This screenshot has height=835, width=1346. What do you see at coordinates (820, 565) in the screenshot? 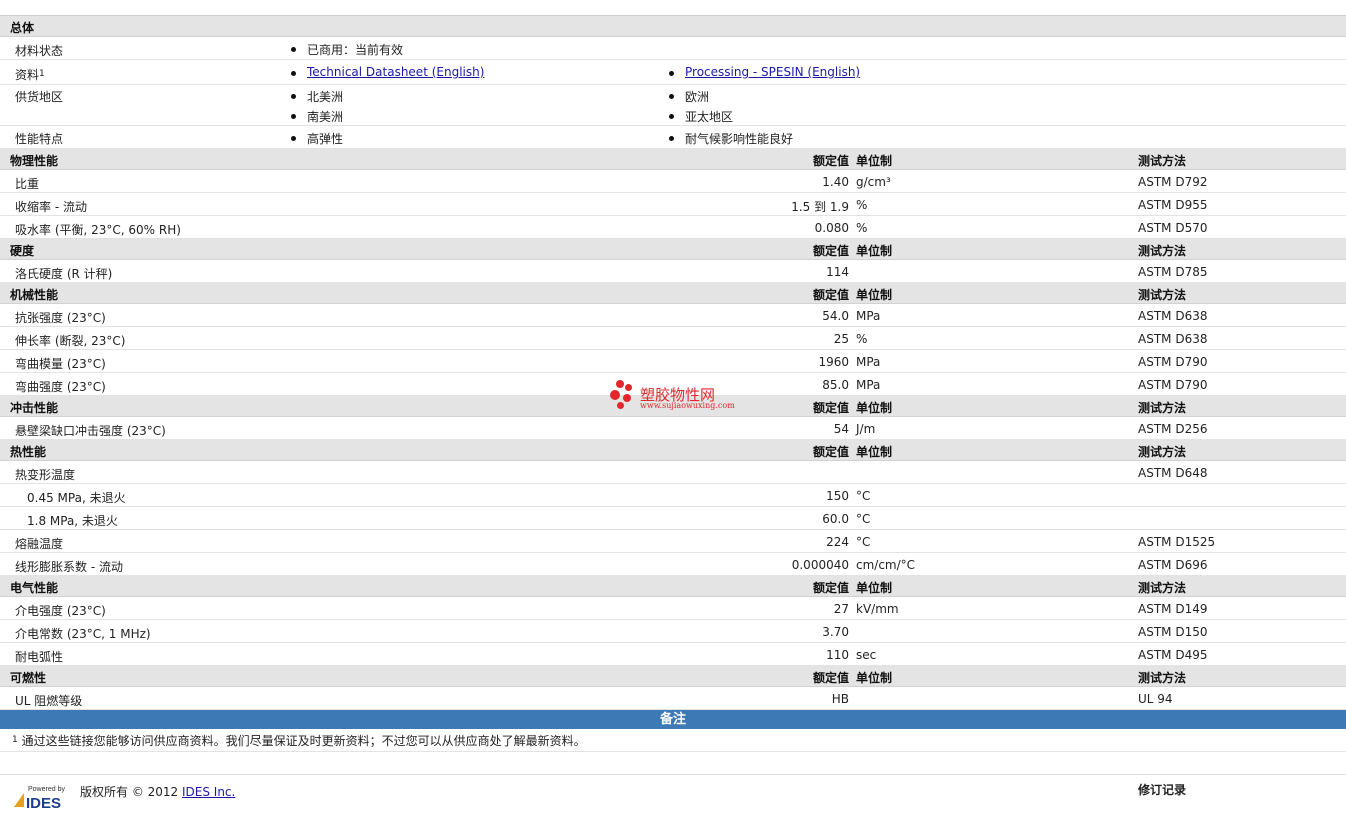
I see `property-value: 0.000040` at bounding box center [820, 565].